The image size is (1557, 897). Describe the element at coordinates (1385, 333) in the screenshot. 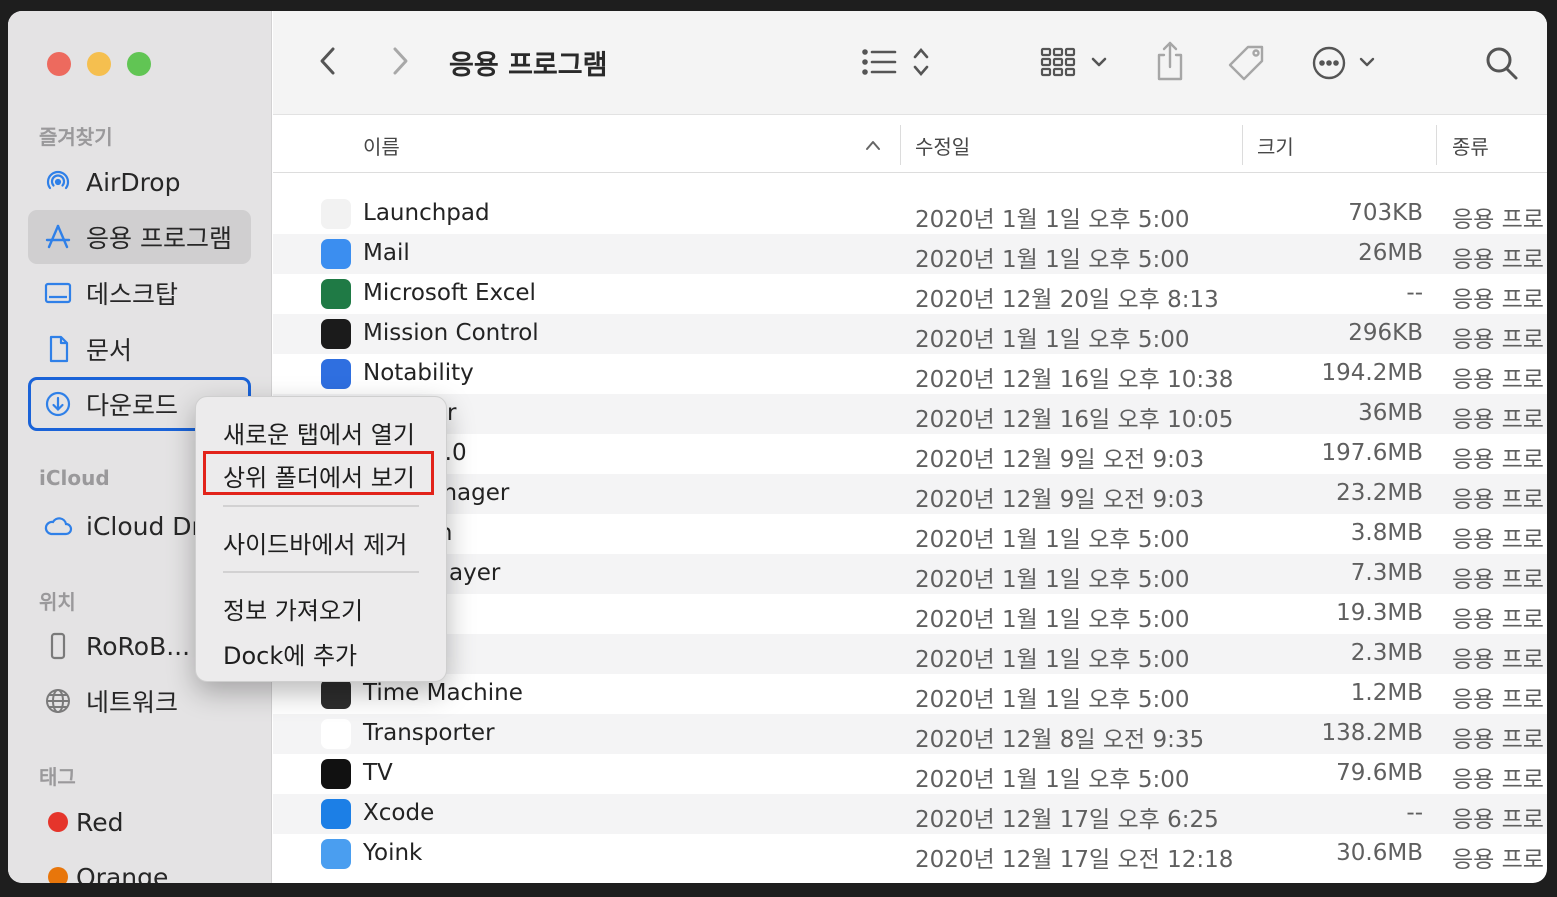

I see `row-size: 296KB` at that location.